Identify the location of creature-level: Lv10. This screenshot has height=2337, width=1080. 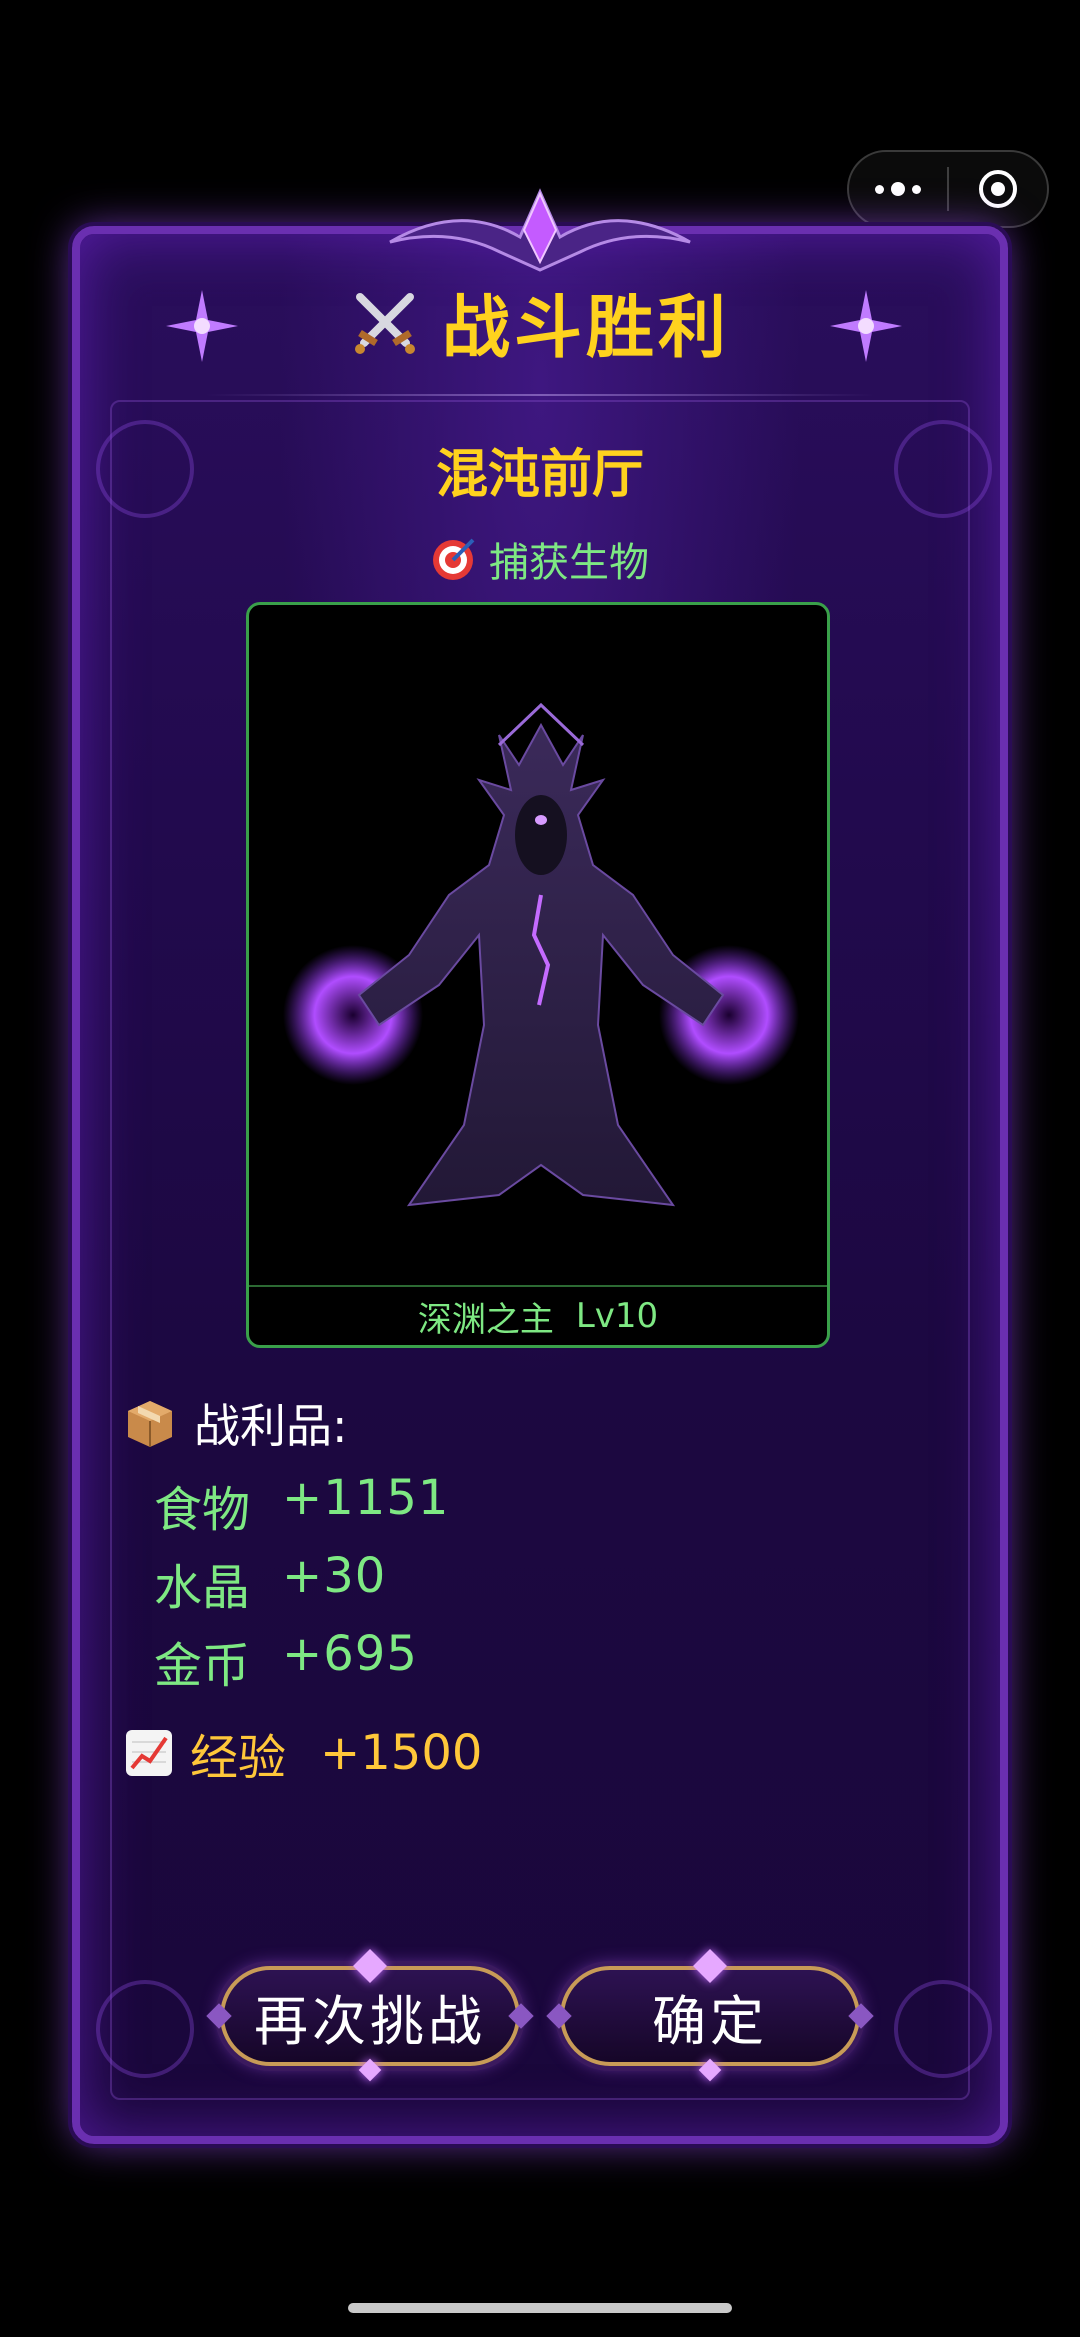
(617, 1316).